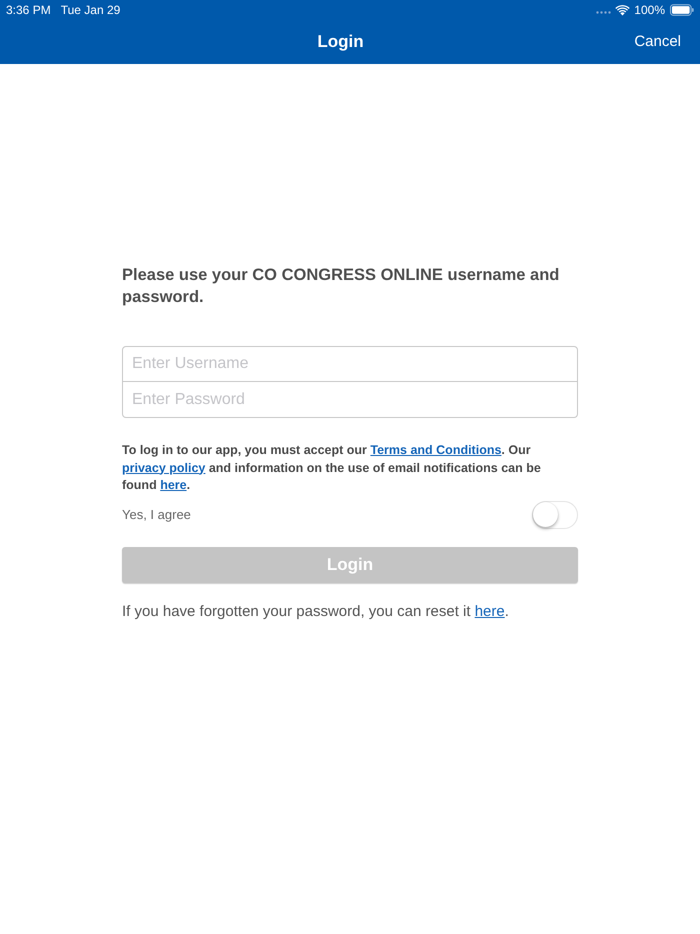 The image size is (700, 934). Describe the element at coordinates (332, 468) in the screenshot. I see `consent-text: To log in to our app, you must accept our Terms and Conditions. Our privacy policy and information on the use of email notifications can be found here.` at that location.